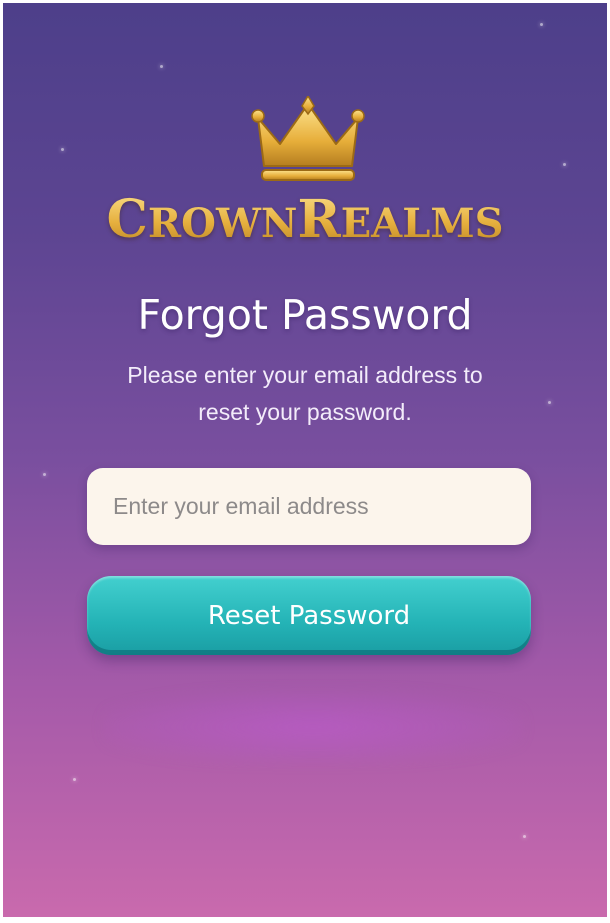  I want to click on logo-letter: R, so click(319, 219).